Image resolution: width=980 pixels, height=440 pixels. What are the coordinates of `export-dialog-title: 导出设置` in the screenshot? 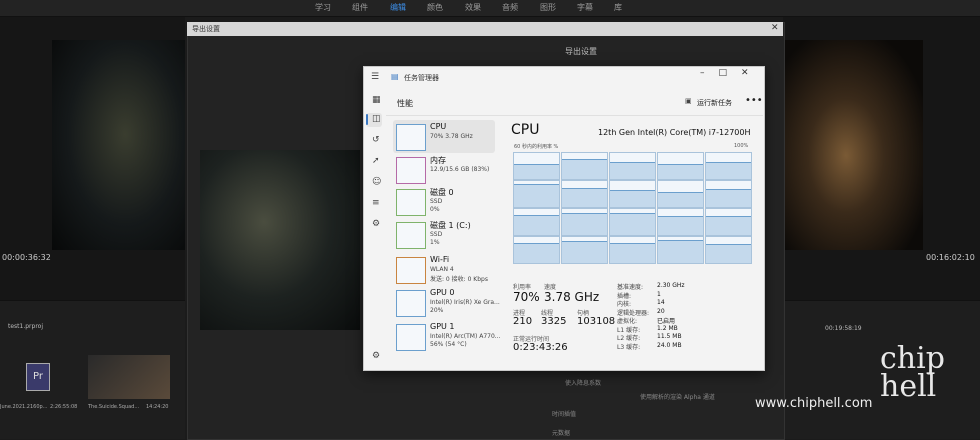 It's located at (206, 29).